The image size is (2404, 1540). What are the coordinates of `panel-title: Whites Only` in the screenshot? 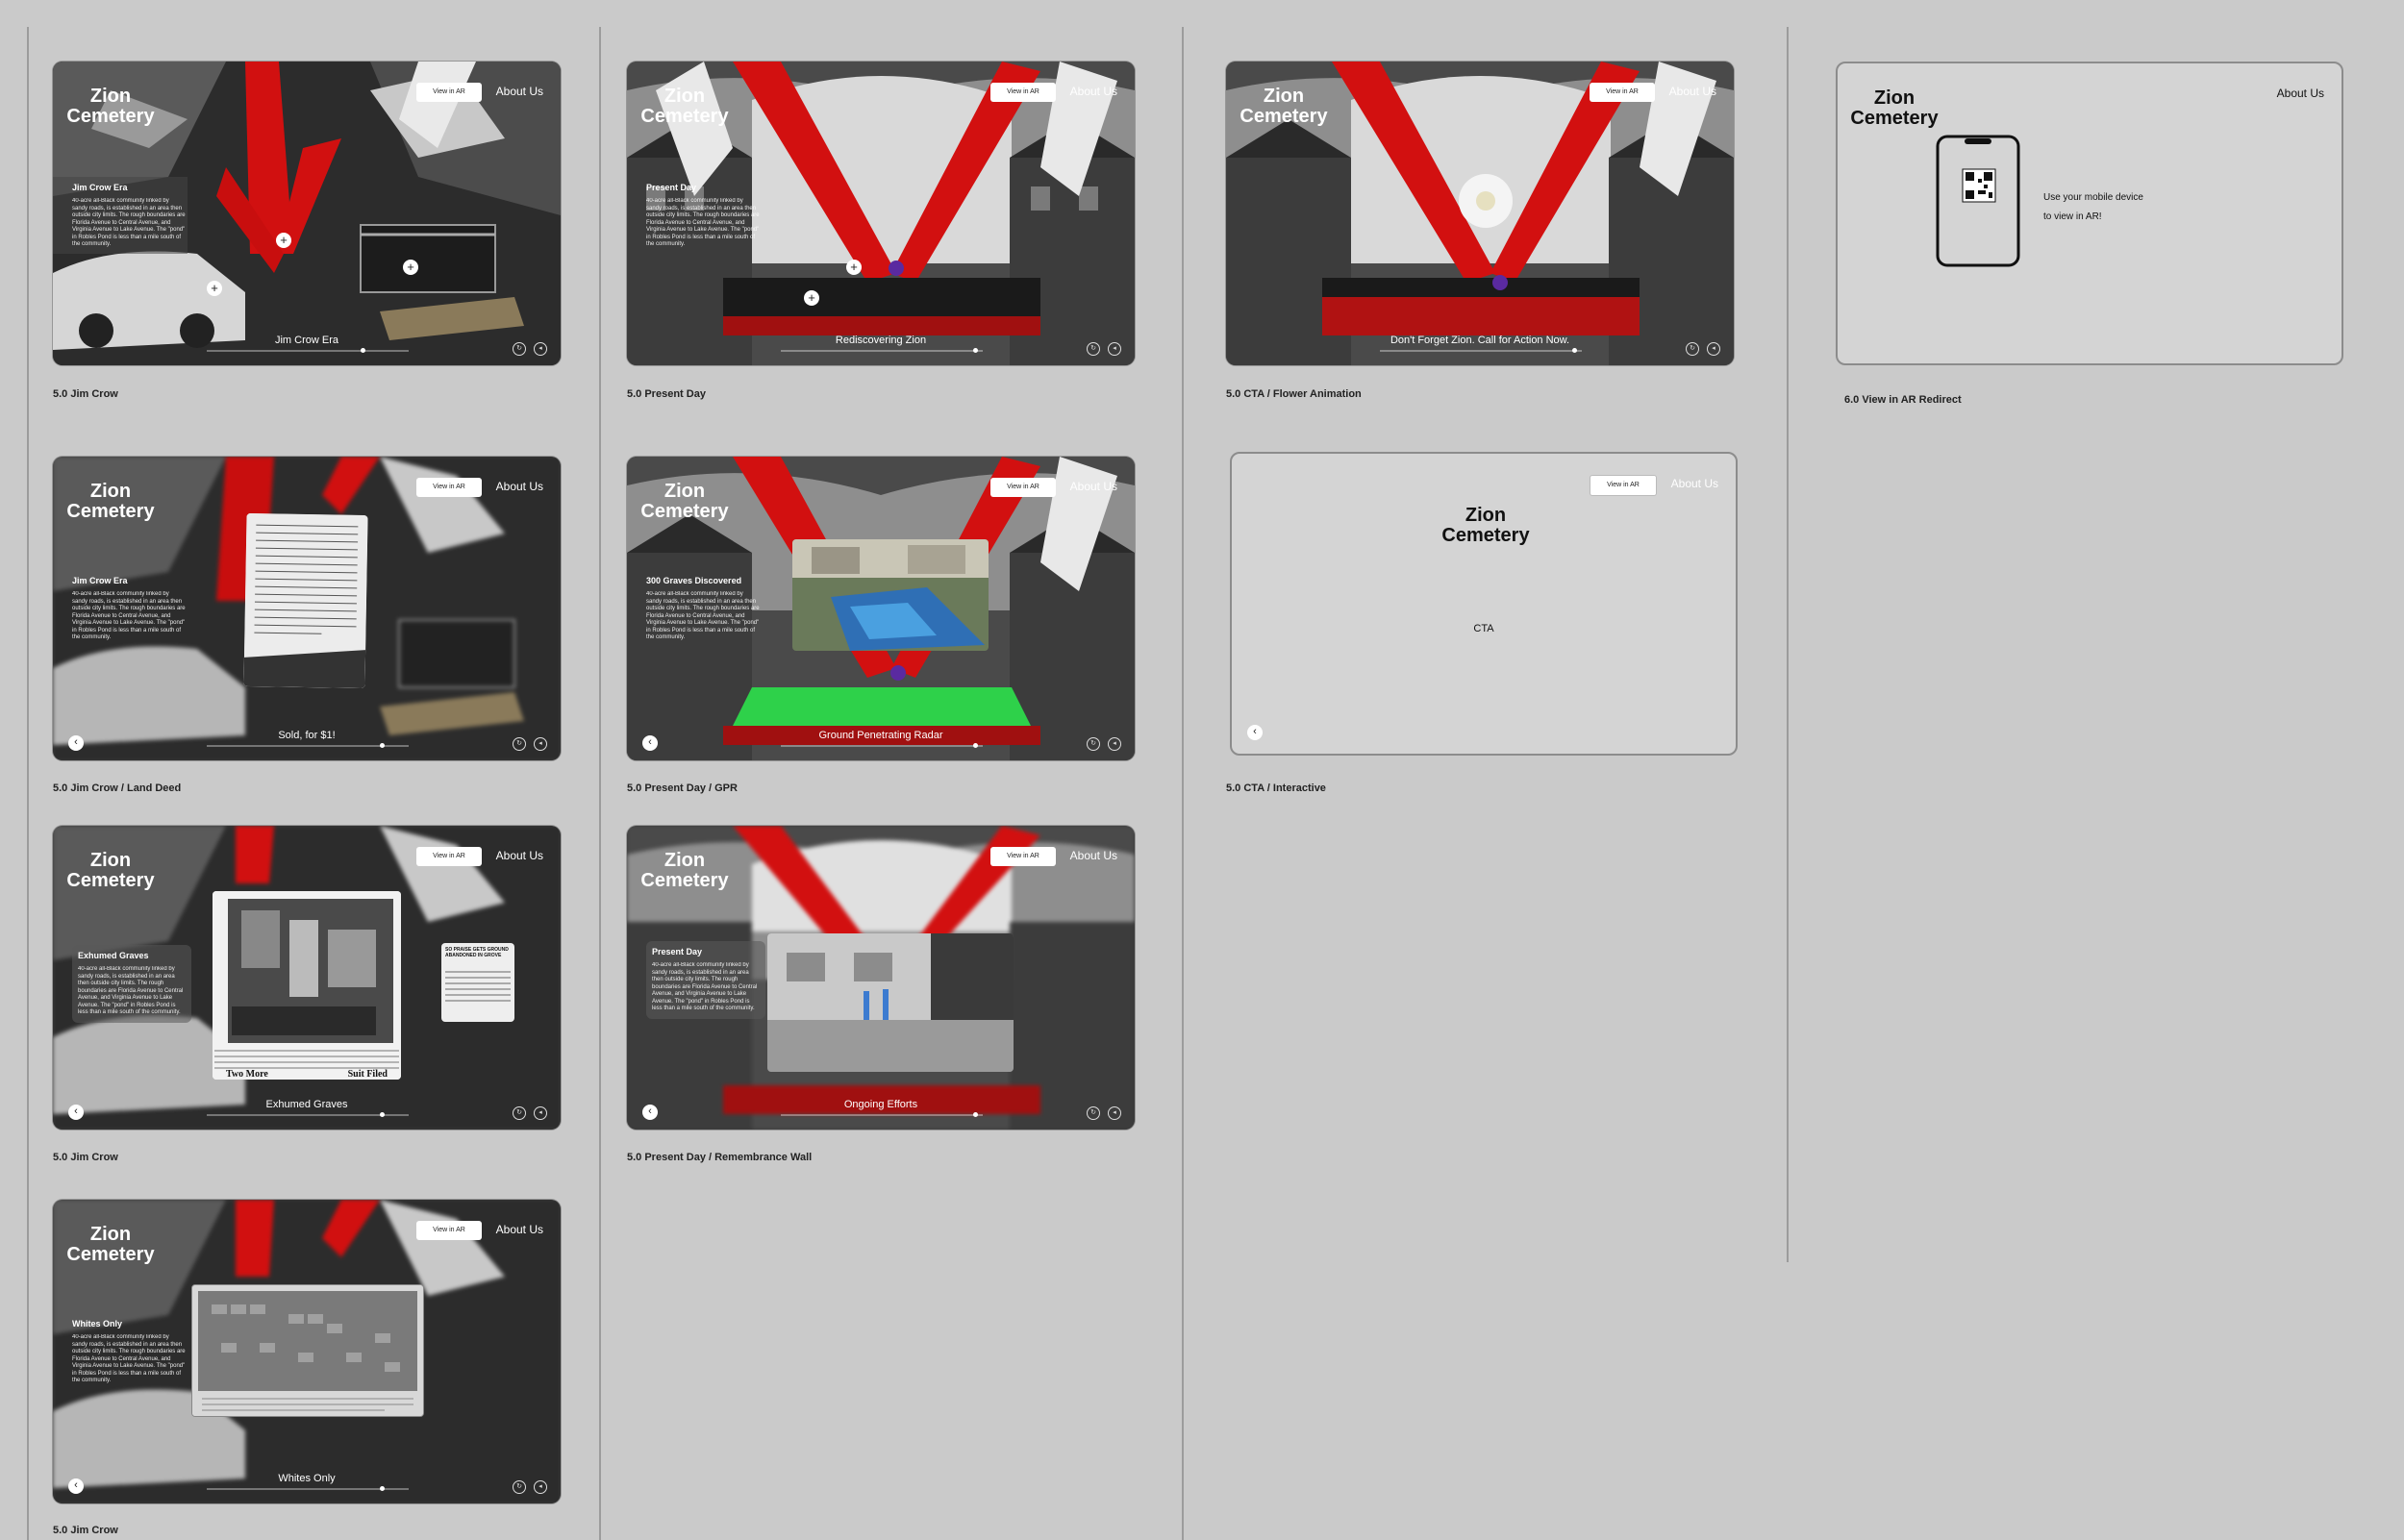 It's located at (97, 1324).